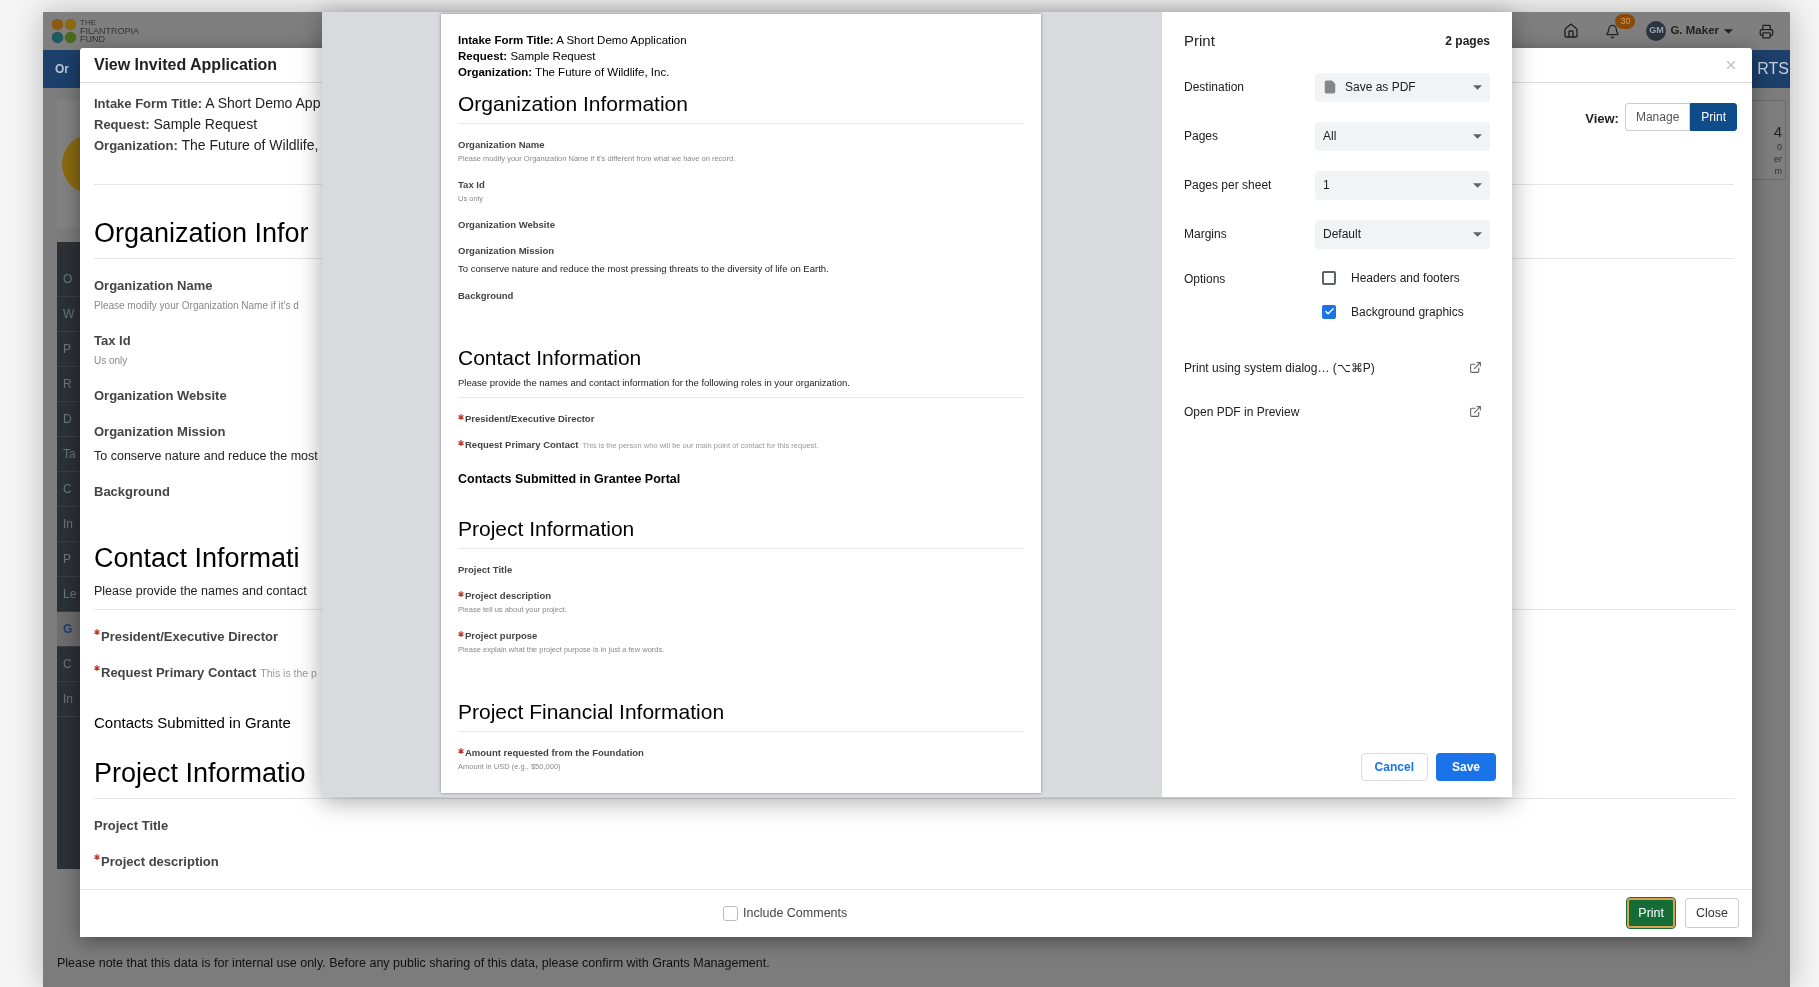 This screenshot has width=1819, height=987. Describe the element at coordinates (206, 456) in the screenshot. I see `field-value: To conserve nature and reduce the most` at that location.